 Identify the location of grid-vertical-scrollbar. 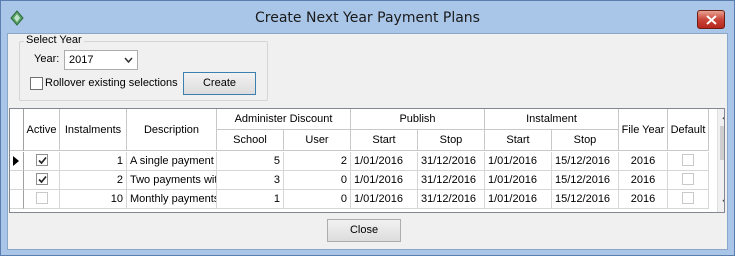
(721, 160).